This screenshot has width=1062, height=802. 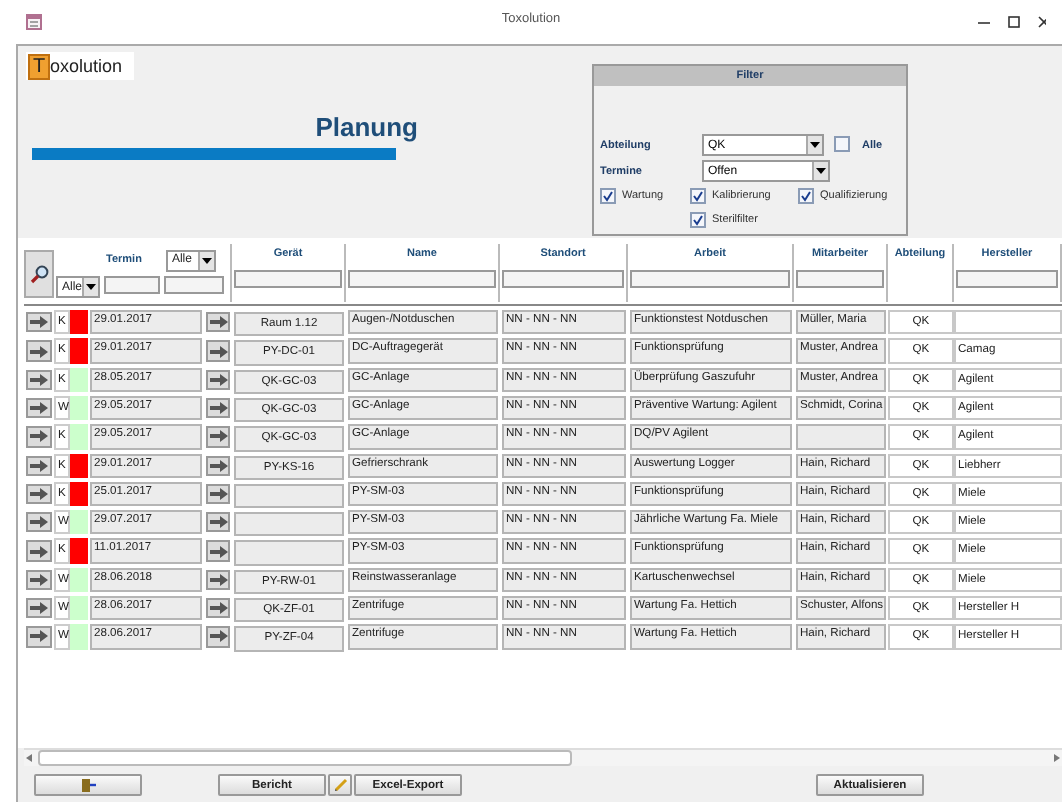 What do you see at coordinates (984, 22) in the screenshot?
I see `minimize-icon` at bounding box center [984, 22].